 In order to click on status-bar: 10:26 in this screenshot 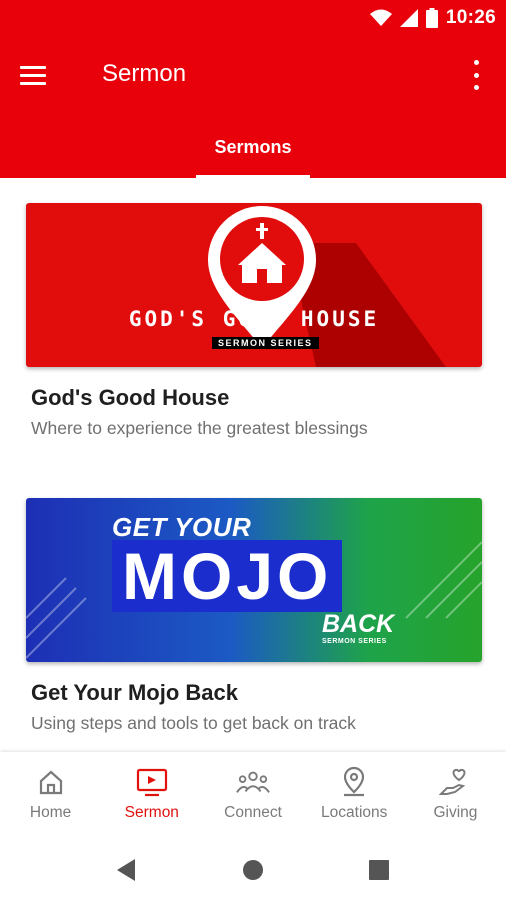, I will do `click(253, 18)`.